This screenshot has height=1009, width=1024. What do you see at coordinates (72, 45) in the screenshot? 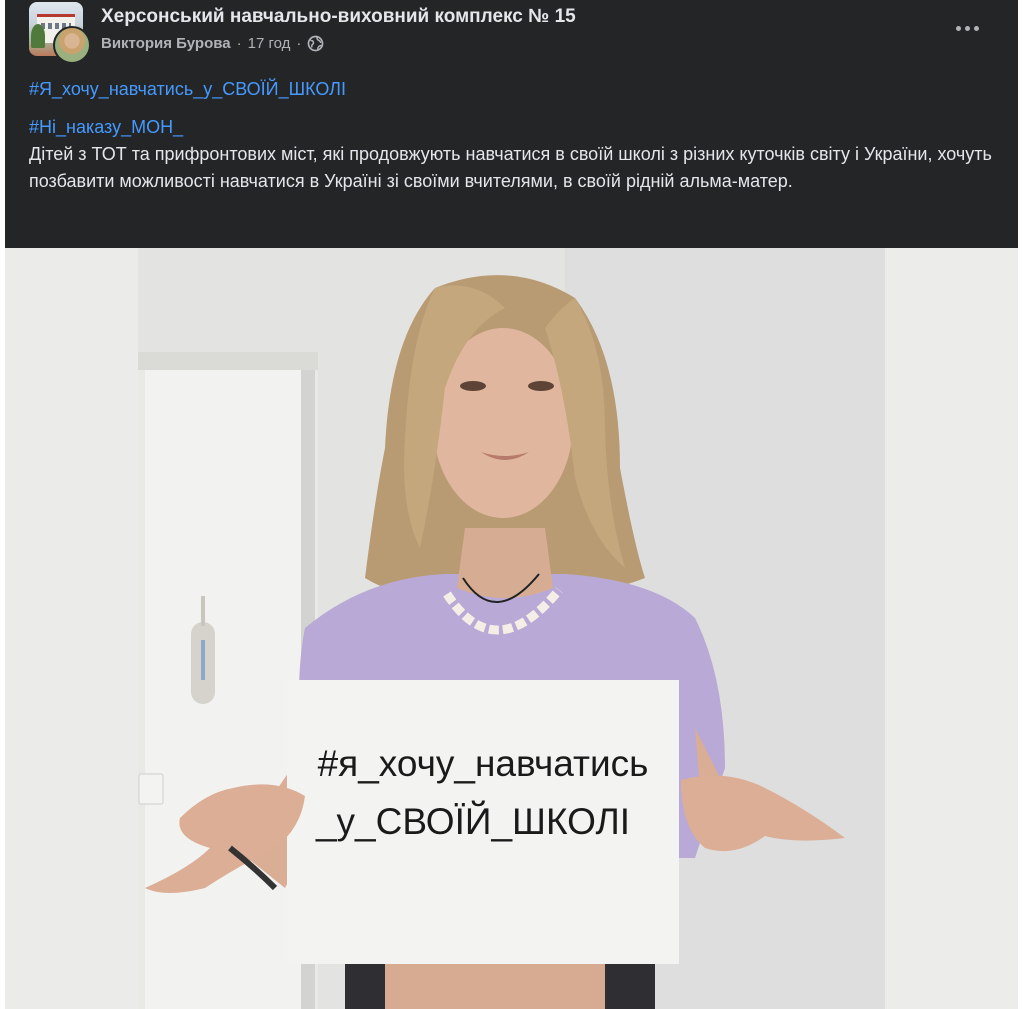
I see `user-avatar-image` at bounding box center [72, 45].